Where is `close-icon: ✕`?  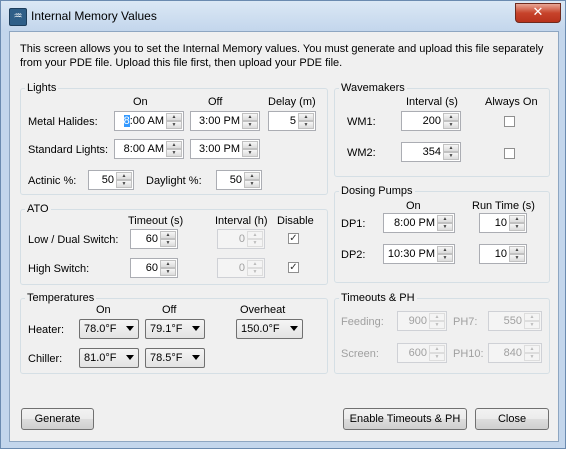
close-icon: ✕ is located at coordinates (538, 12).